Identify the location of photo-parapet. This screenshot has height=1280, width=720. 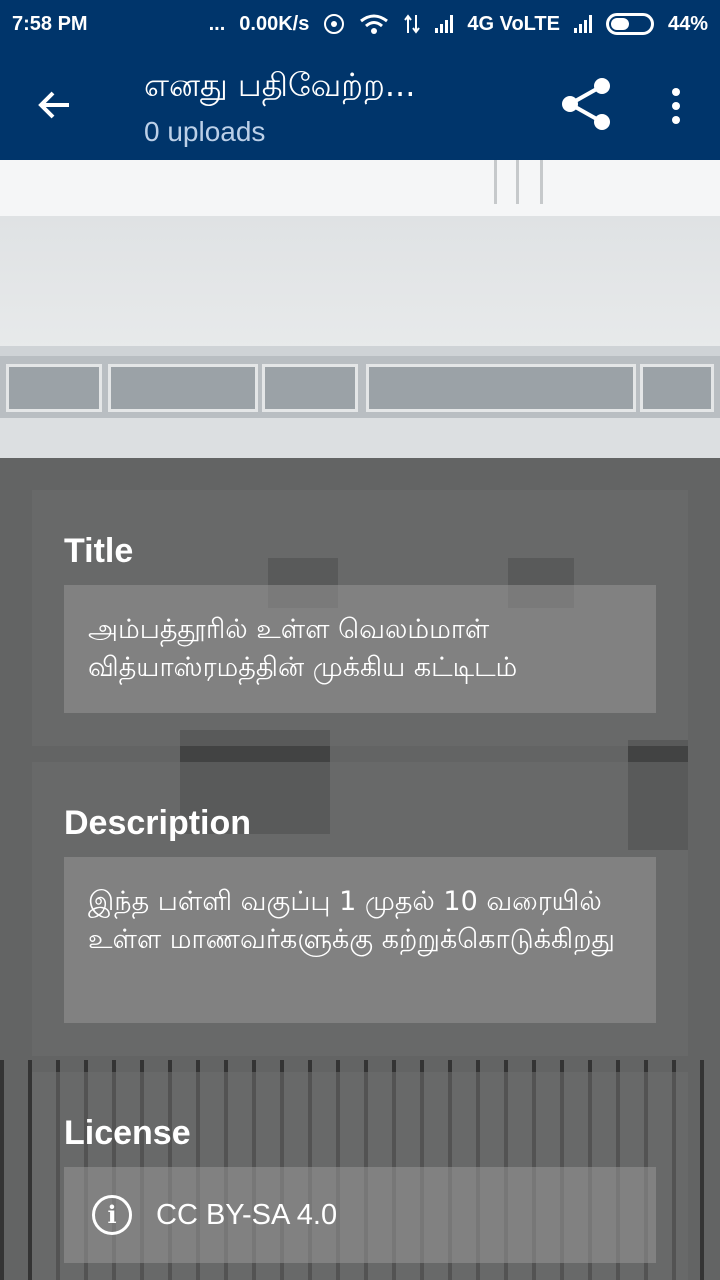
(360, 284).